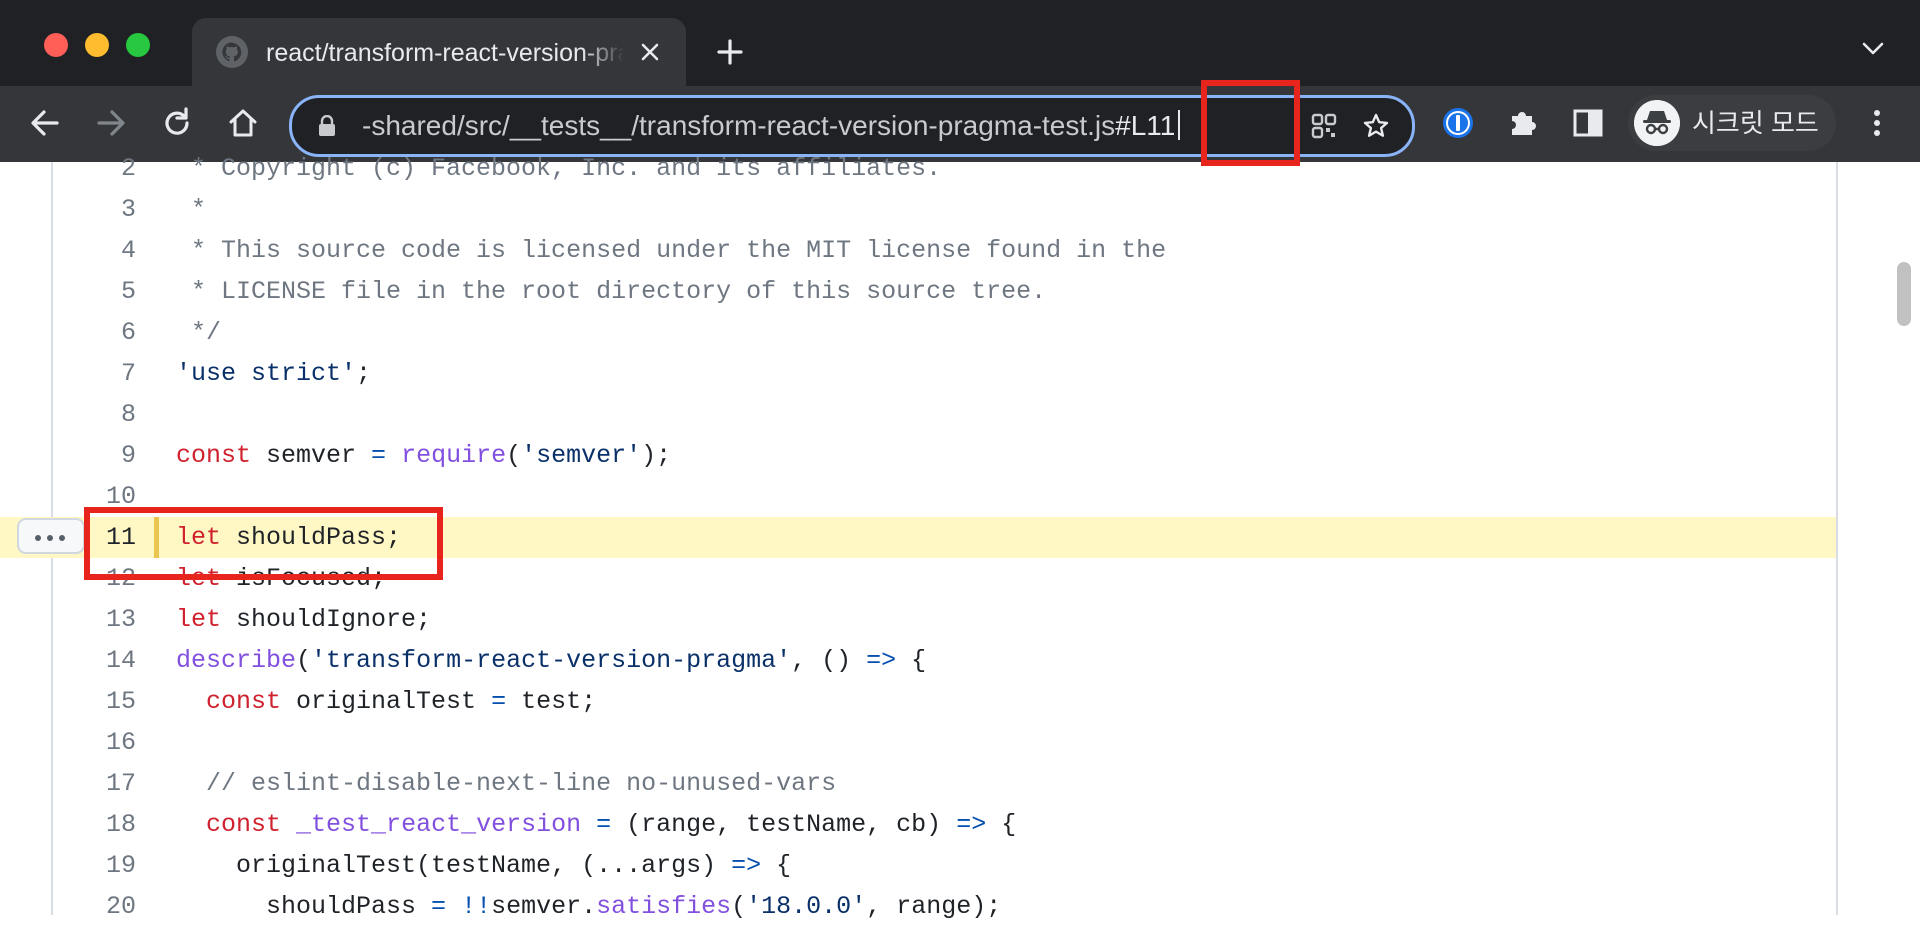 This screenshot has width=1920, height=927. I want to click on code-line-8: 8, so click(919, 414).